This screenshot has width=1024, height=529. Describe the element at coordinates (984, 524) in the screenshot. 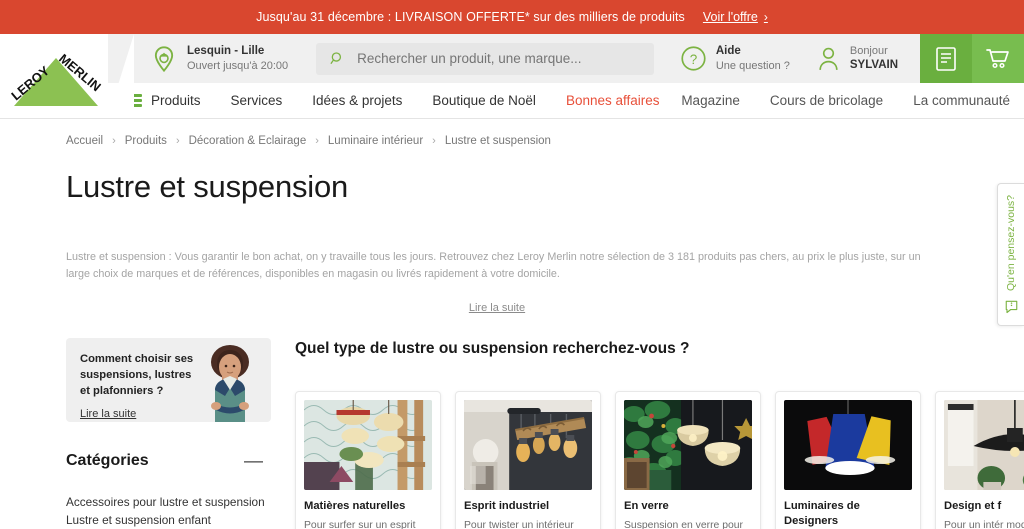

I see `type-card-description: Pour un intér moderne voi Suspension f` at that location.